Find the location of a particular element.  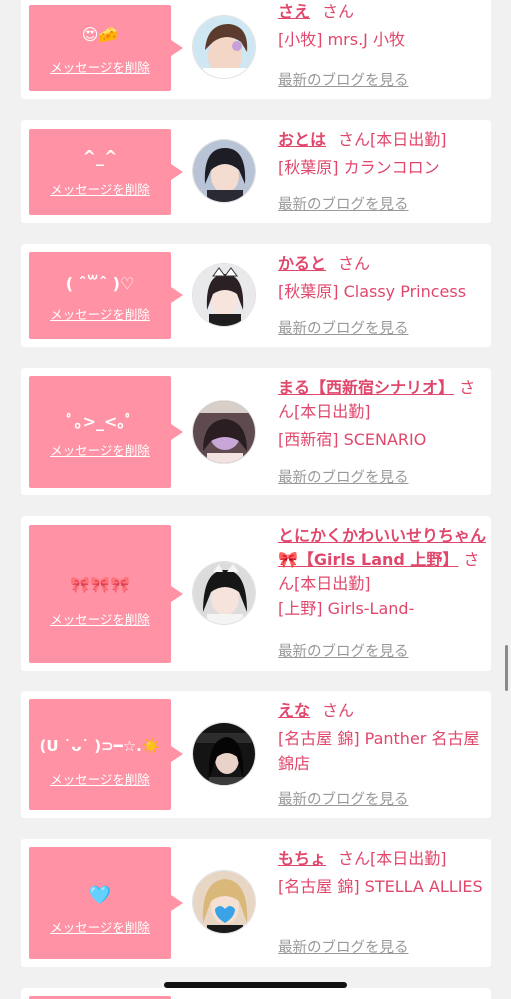

shop-name: [秋葉原] Classy Princess is located at coordinates (372, 291).